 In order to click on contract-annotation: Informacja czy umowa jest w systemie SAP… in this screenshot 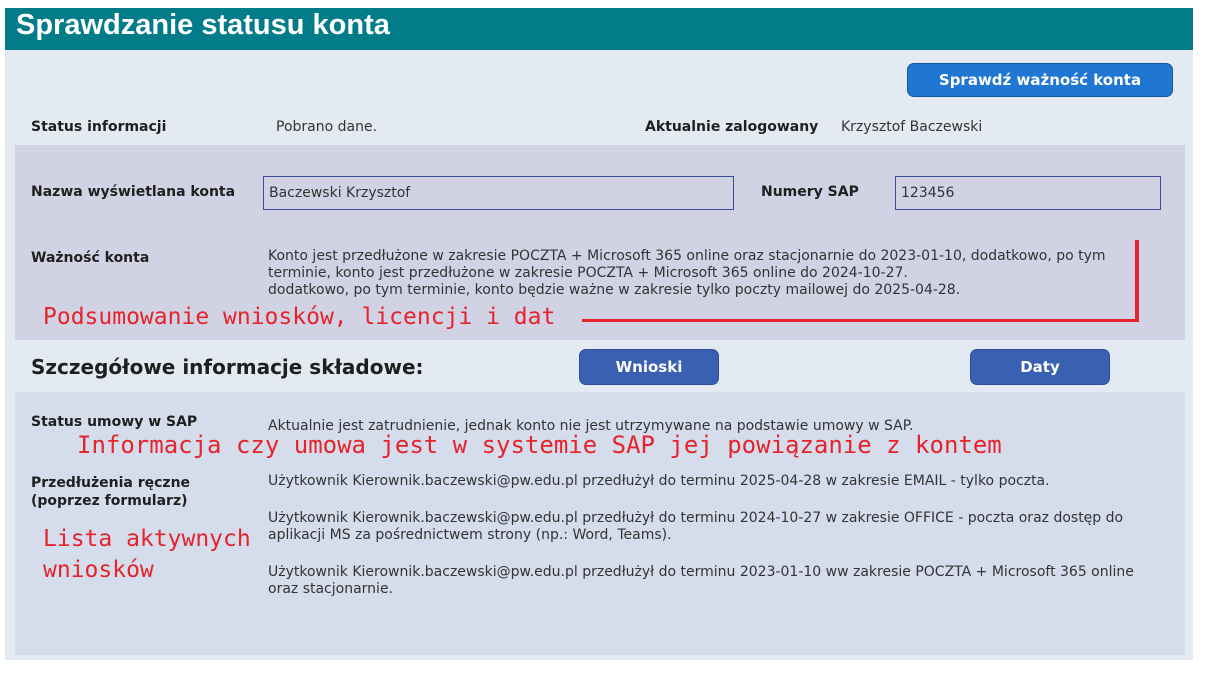, I will do `click(539, 445)`.